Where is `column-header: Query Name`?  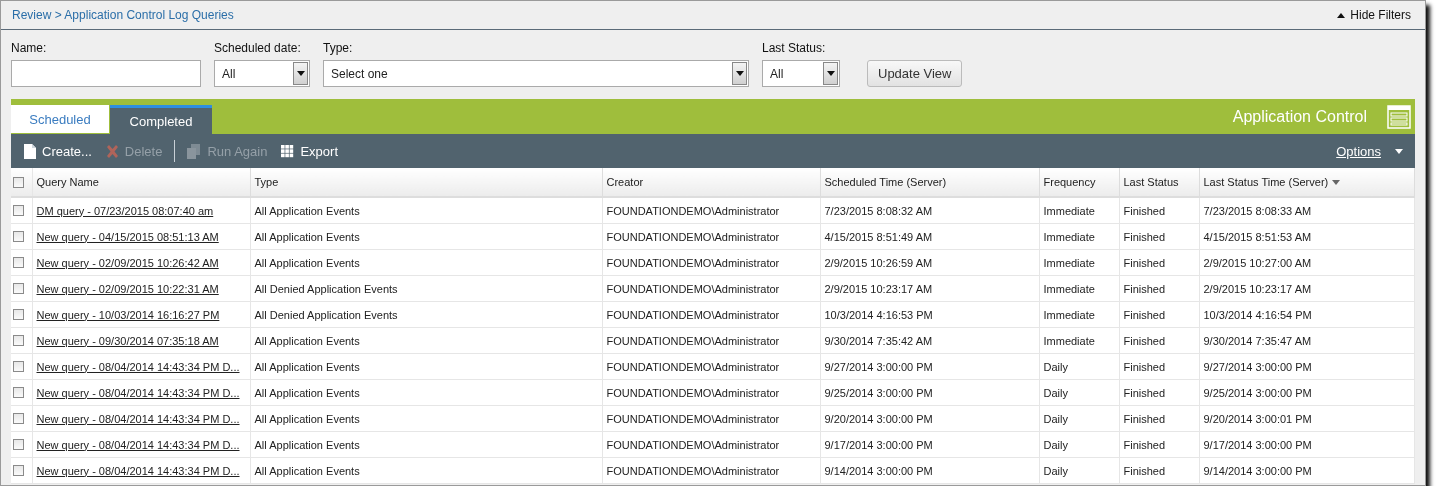
column-header: Query Name is located at coordinates (141, 182).